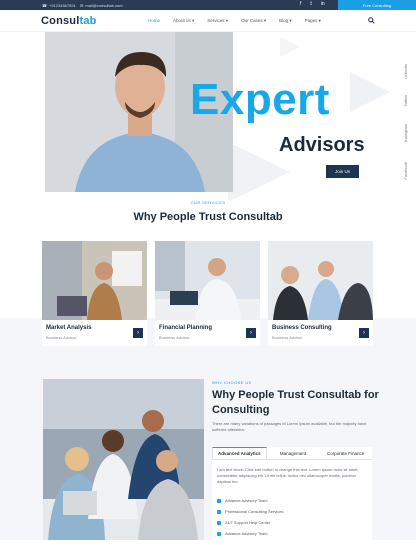 Image resolution: width=416 pixels, height=545 pixels. I want to click on nav-item-cases: Our Cases ▾, so click(253, 21).